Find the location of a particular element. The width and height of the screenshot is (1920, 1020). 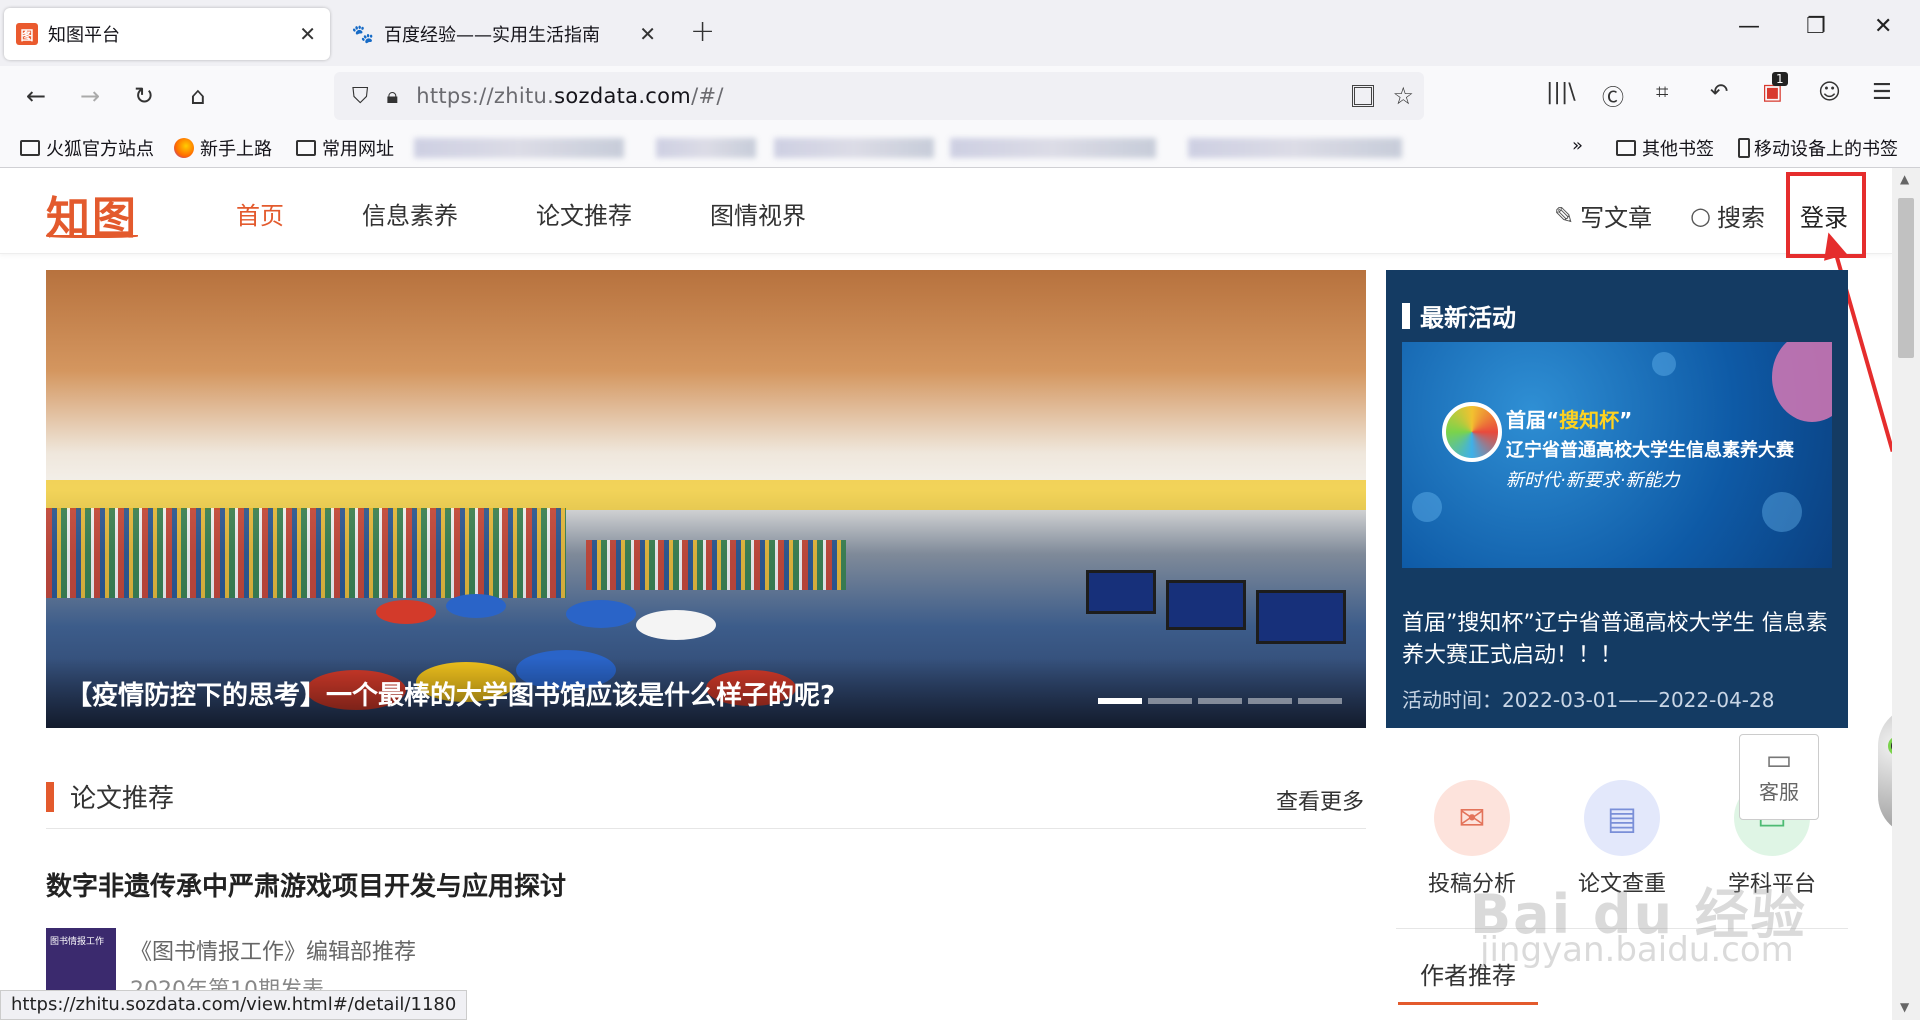

menu-icon: ☰ is located at coordinates (1882, 92).